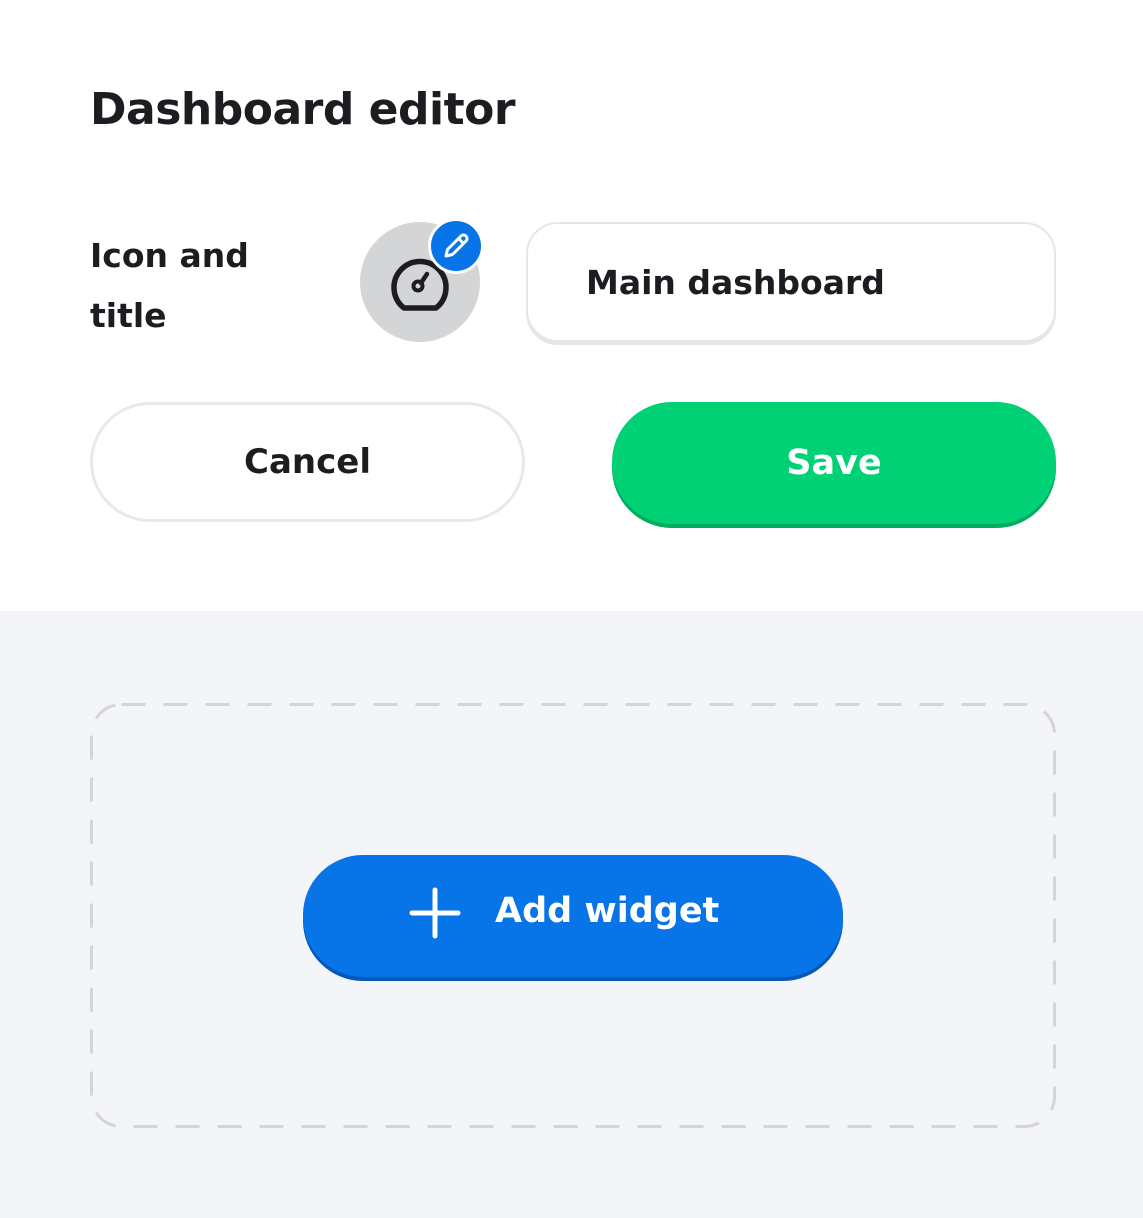 The height and width of the screenshot is (1218, 1143). I want to click on add-widget-button: Add widget, so click(573, 916).